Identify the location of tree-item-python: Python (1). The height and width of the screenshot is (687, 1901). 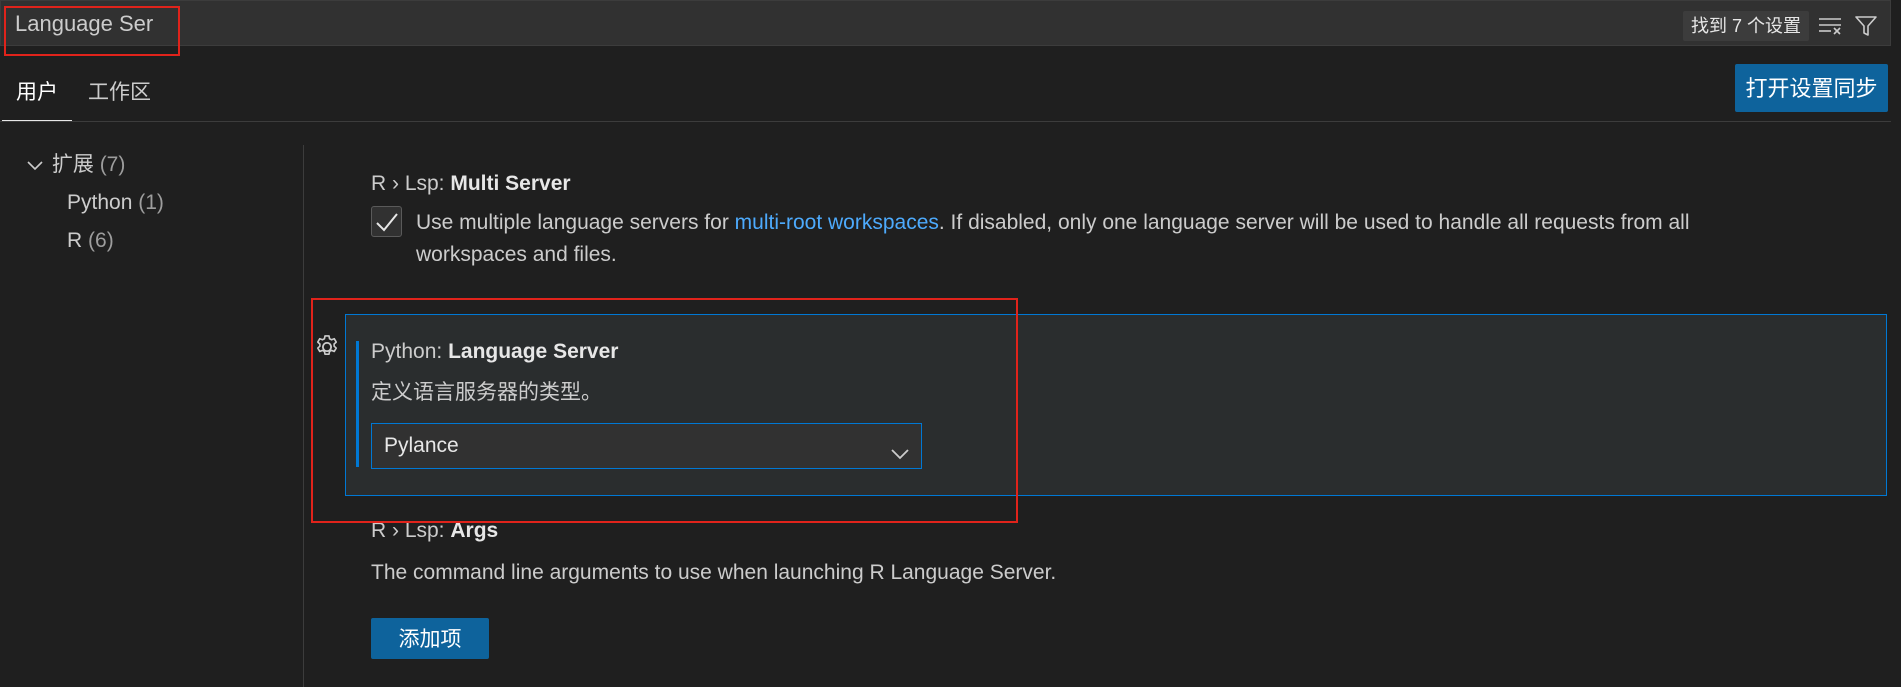
(115, 203).